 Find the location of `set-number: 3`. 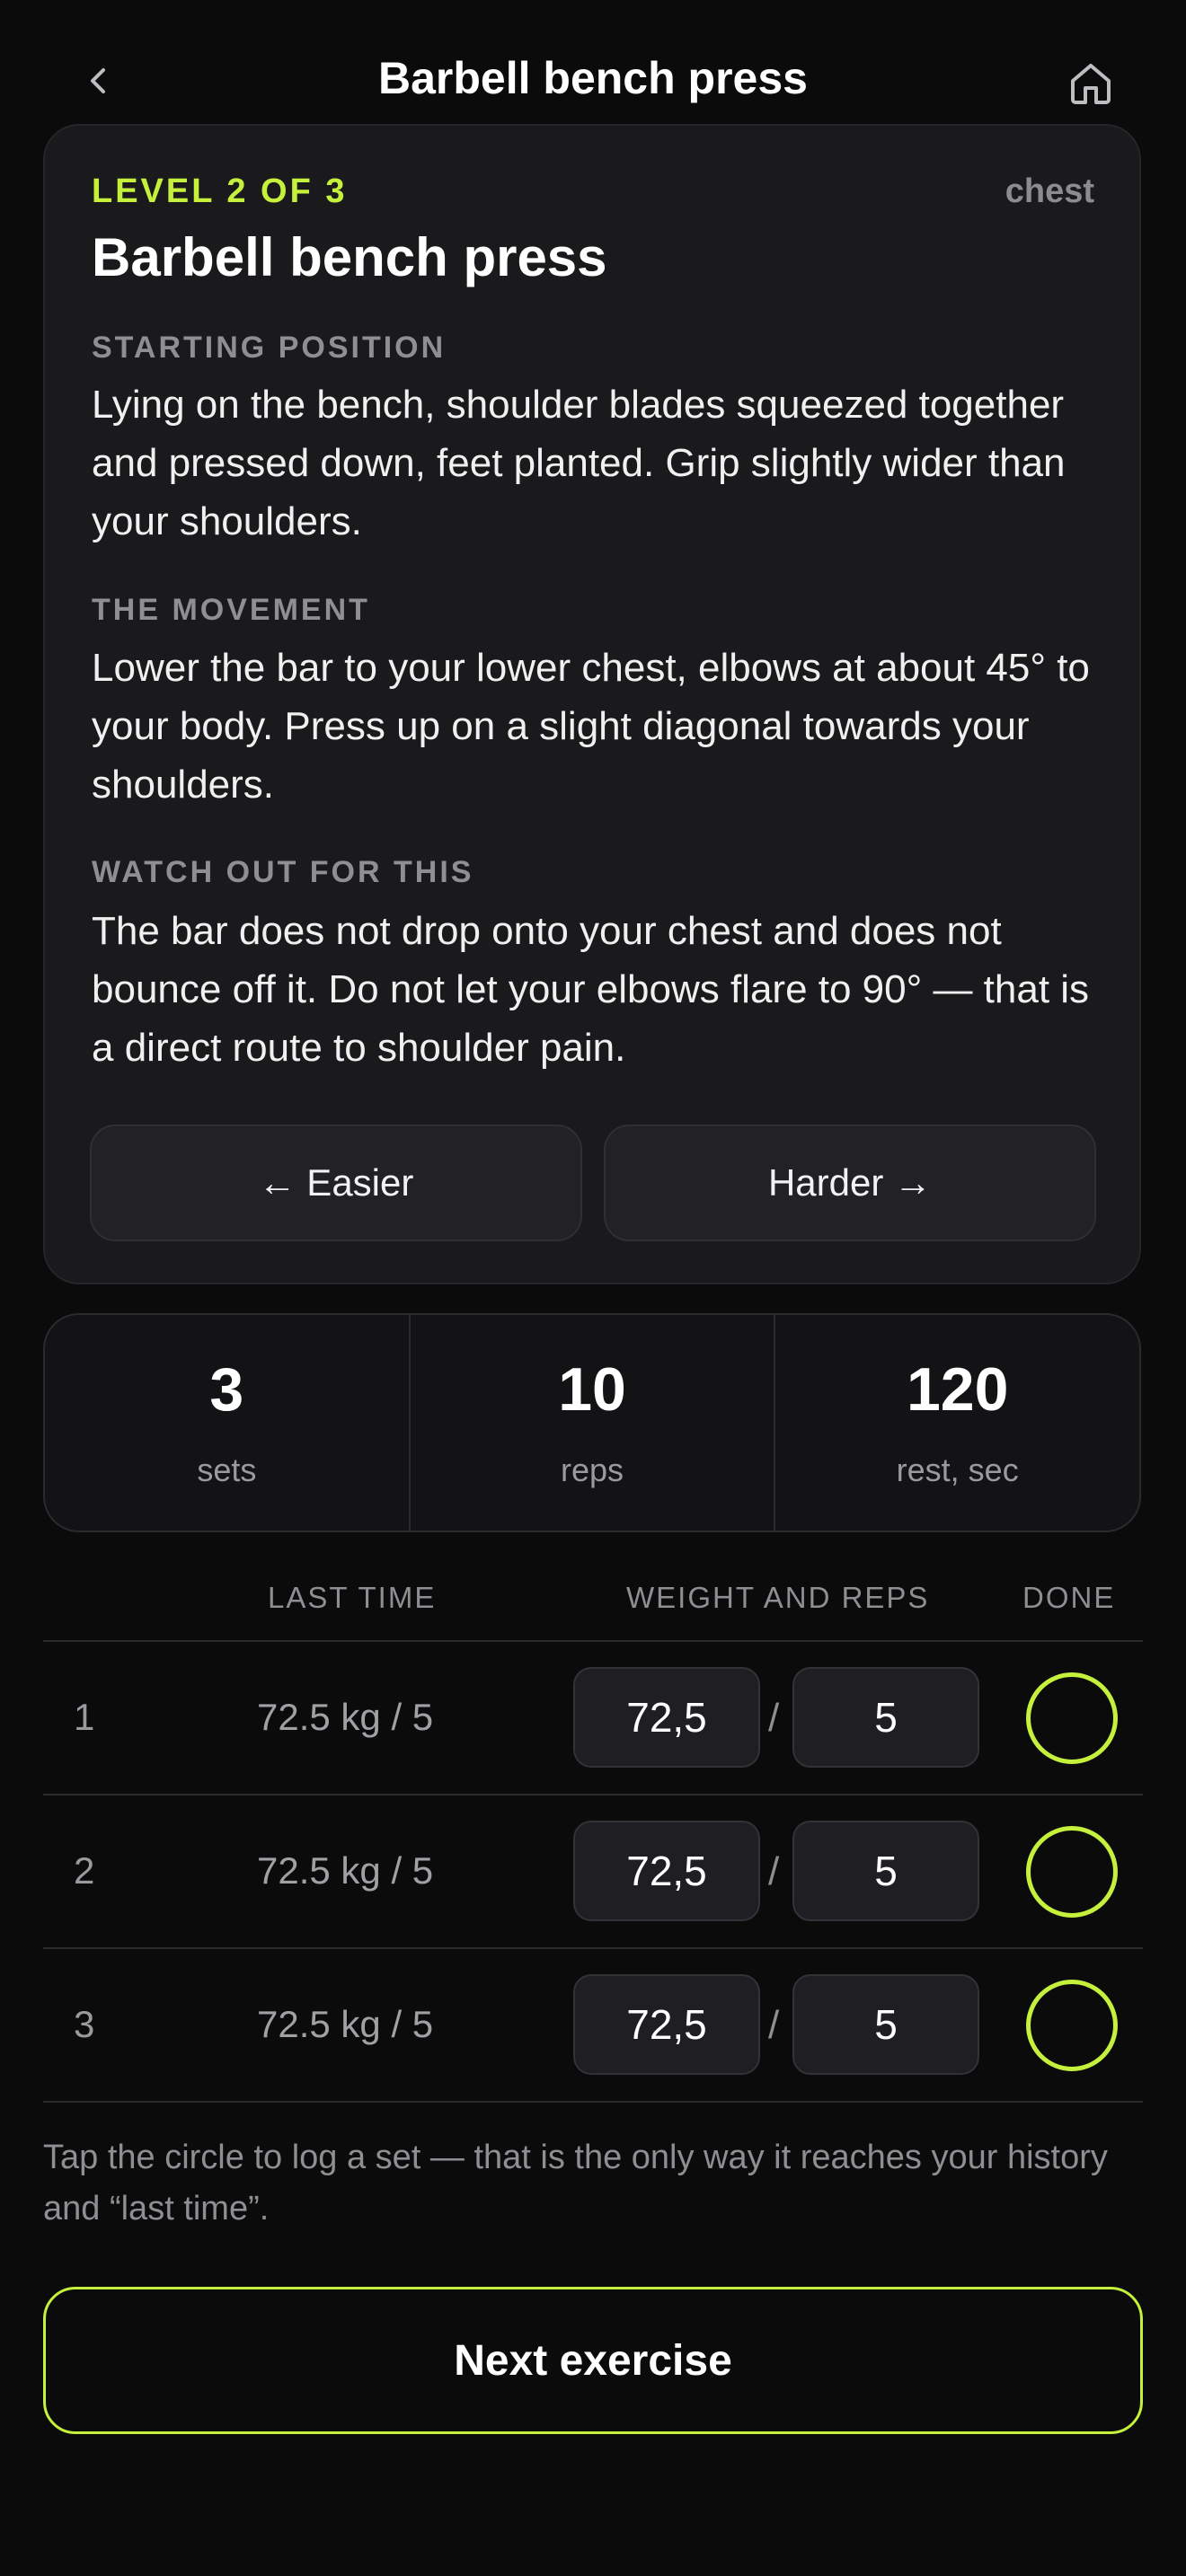

set-number: 3 is located at coordinates (84, 2024).